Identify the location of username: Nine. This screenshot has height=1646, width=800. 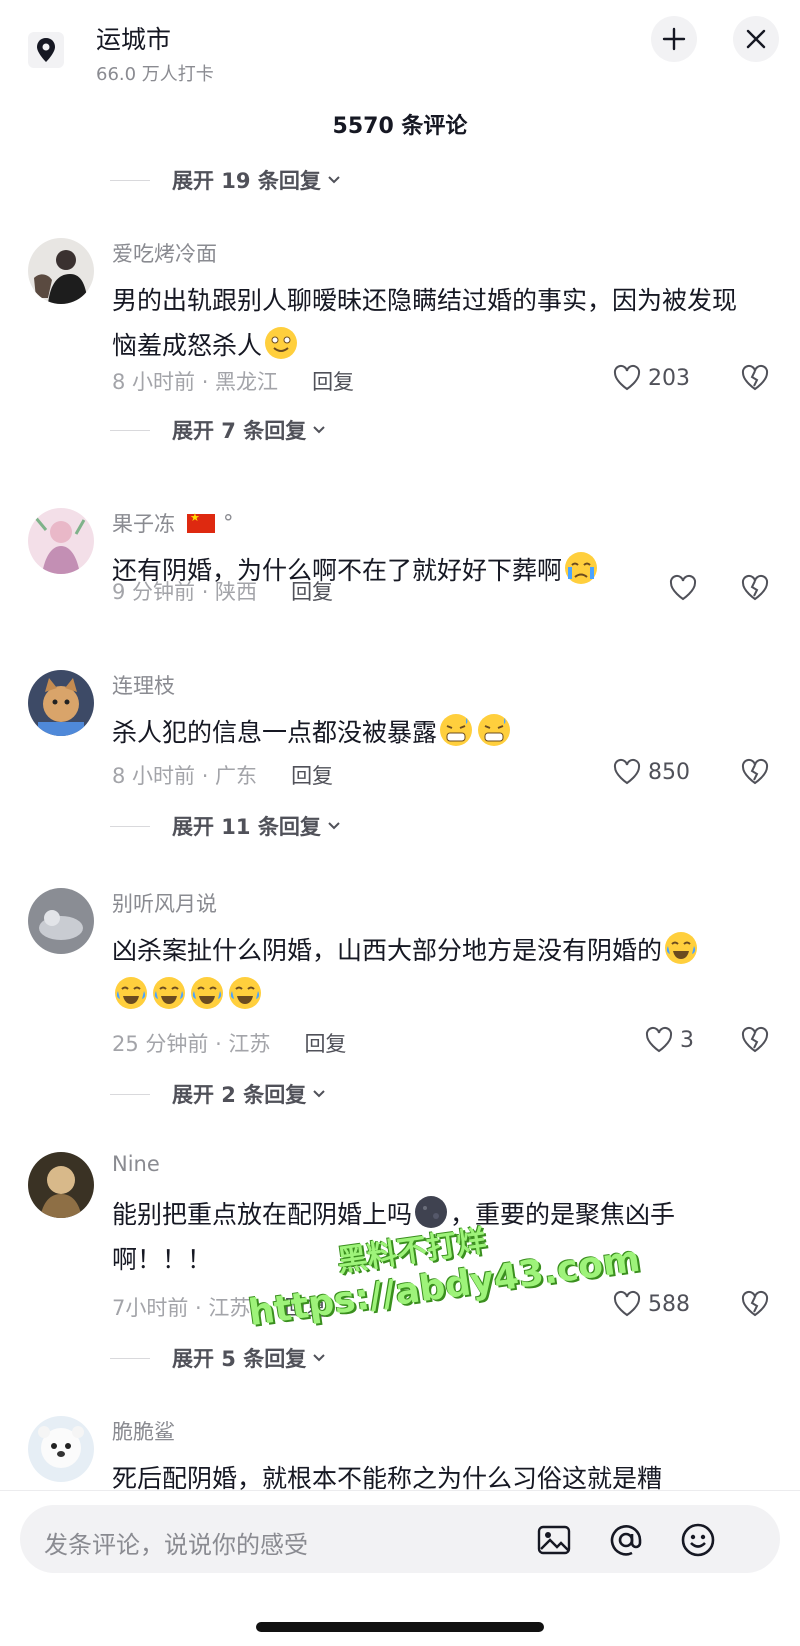
(136, 1164).